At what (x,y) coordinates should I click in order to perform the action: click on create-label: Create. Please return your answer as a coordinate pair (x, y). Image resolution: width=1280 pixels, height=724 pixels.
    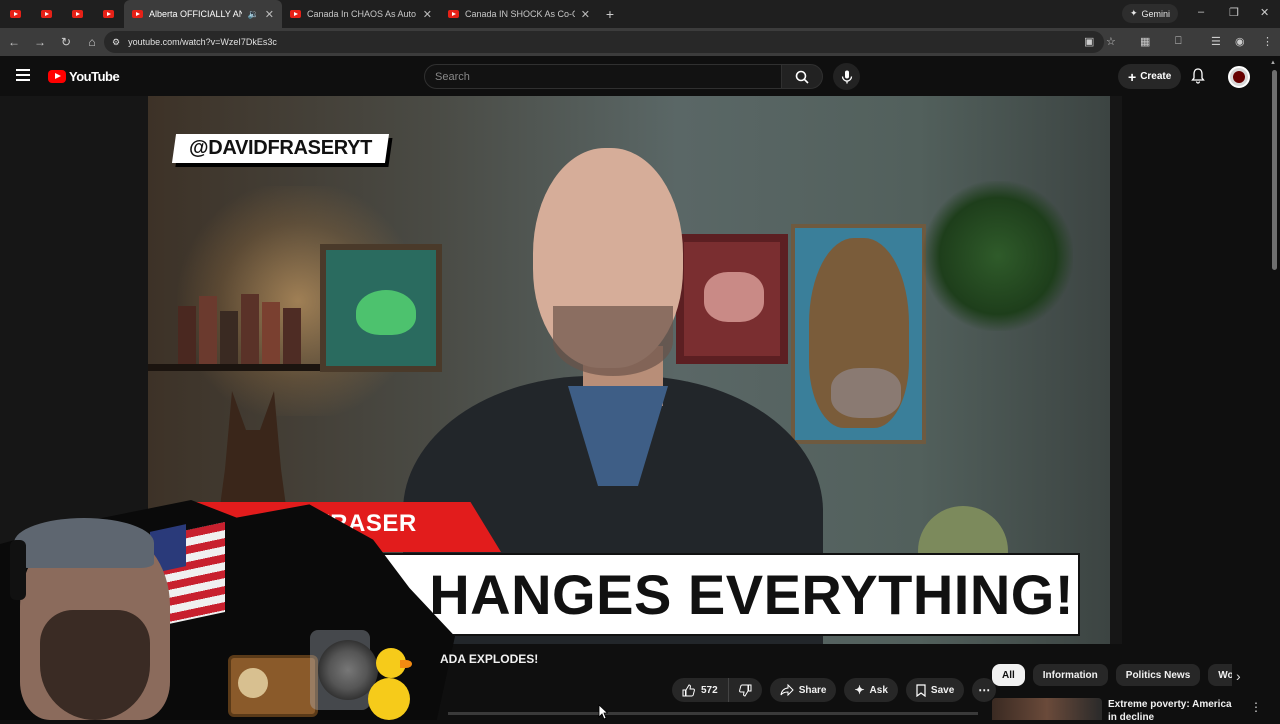
    Looking at the image, I should click on (1156, 76).